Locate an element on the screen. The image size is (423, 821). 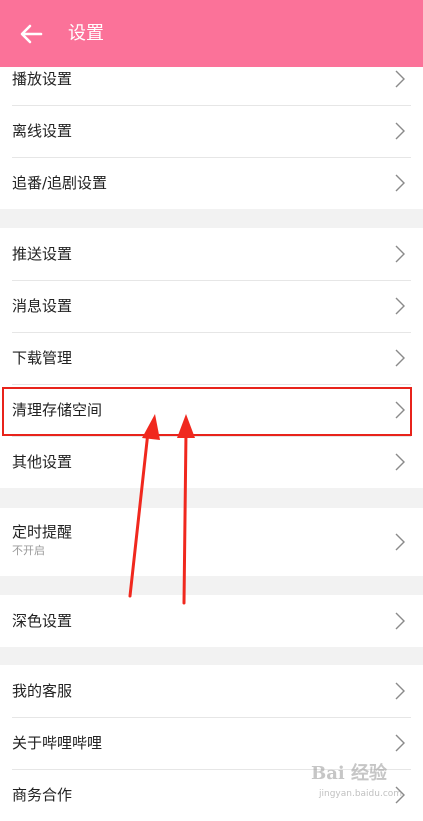
settings-item-clear-storage: 清理存储空间 is located at coordinates (211, 410).